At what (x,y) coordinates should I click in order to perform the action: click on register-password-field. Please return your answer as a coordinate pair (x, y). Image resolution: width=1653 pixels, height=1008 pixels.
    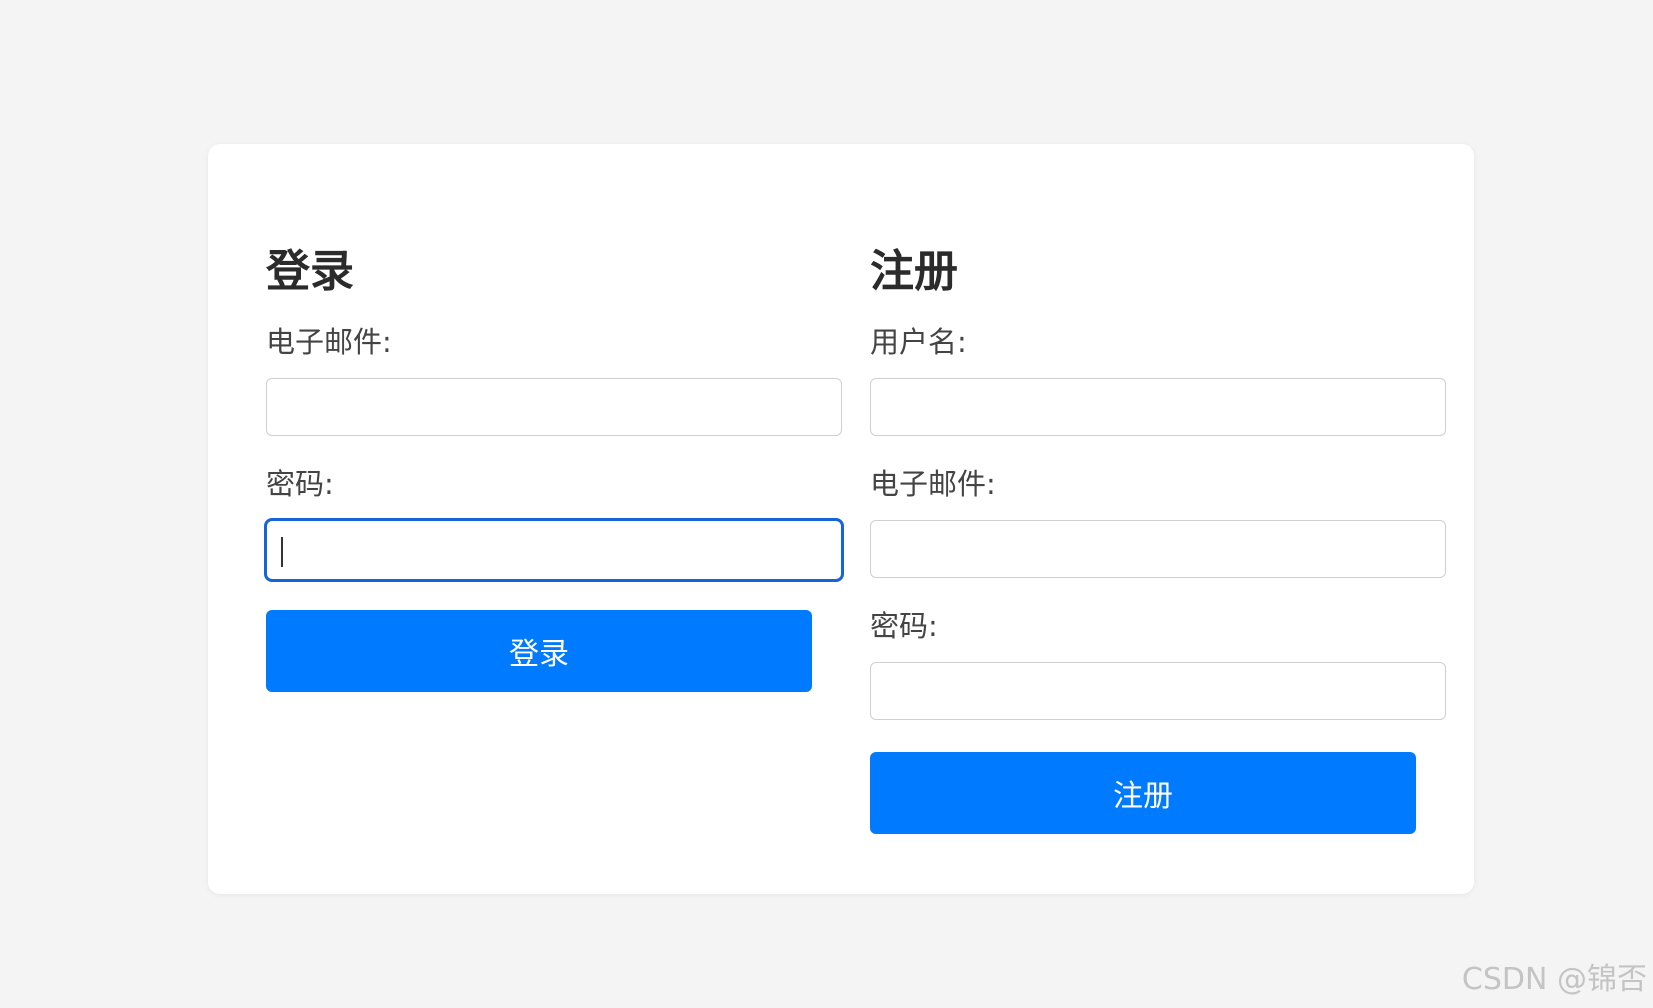
    Looking at the image, I should click on (1158, 691).